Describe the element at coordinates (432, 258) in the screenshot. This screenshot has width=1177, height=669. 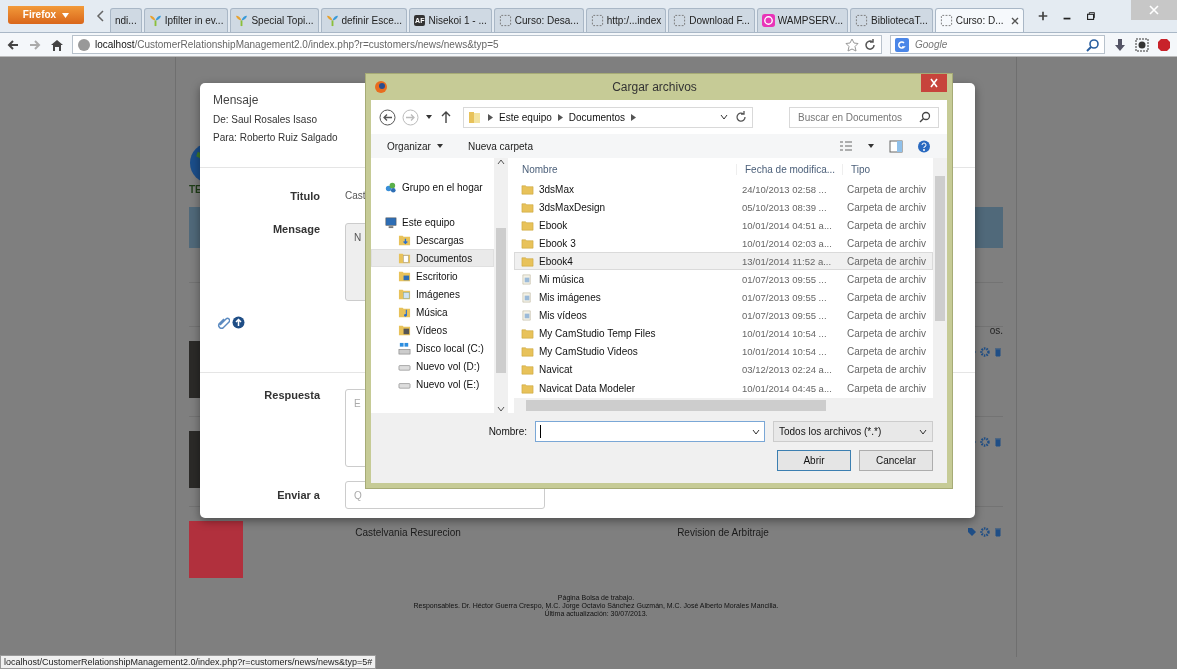
I see `nav-item: Documentos` at that location.